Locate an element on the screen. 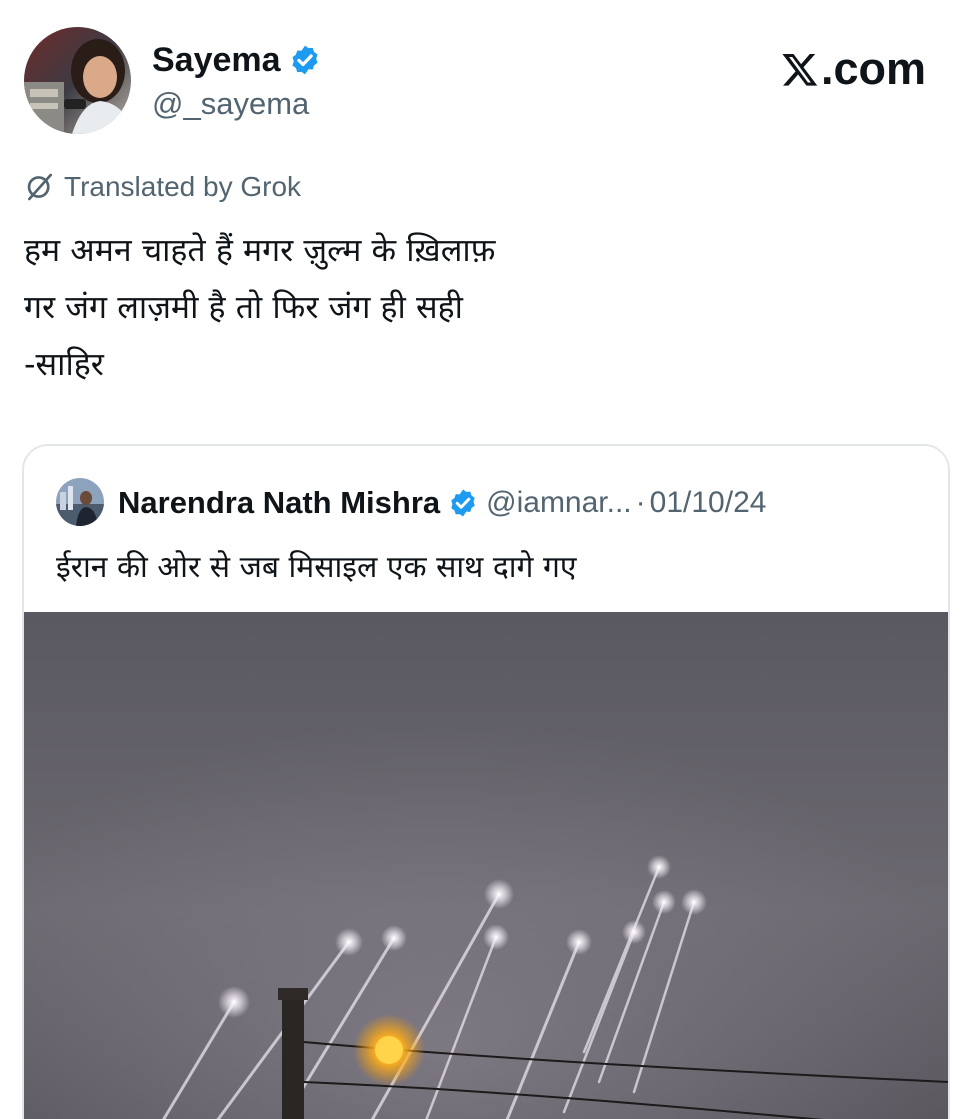 The height and width of the screenshot is (1119, 968). quoted-post-text: ईरान की ओर से जब मिसाइल एक साथ दागे गए is located at coordinates (316, 567).